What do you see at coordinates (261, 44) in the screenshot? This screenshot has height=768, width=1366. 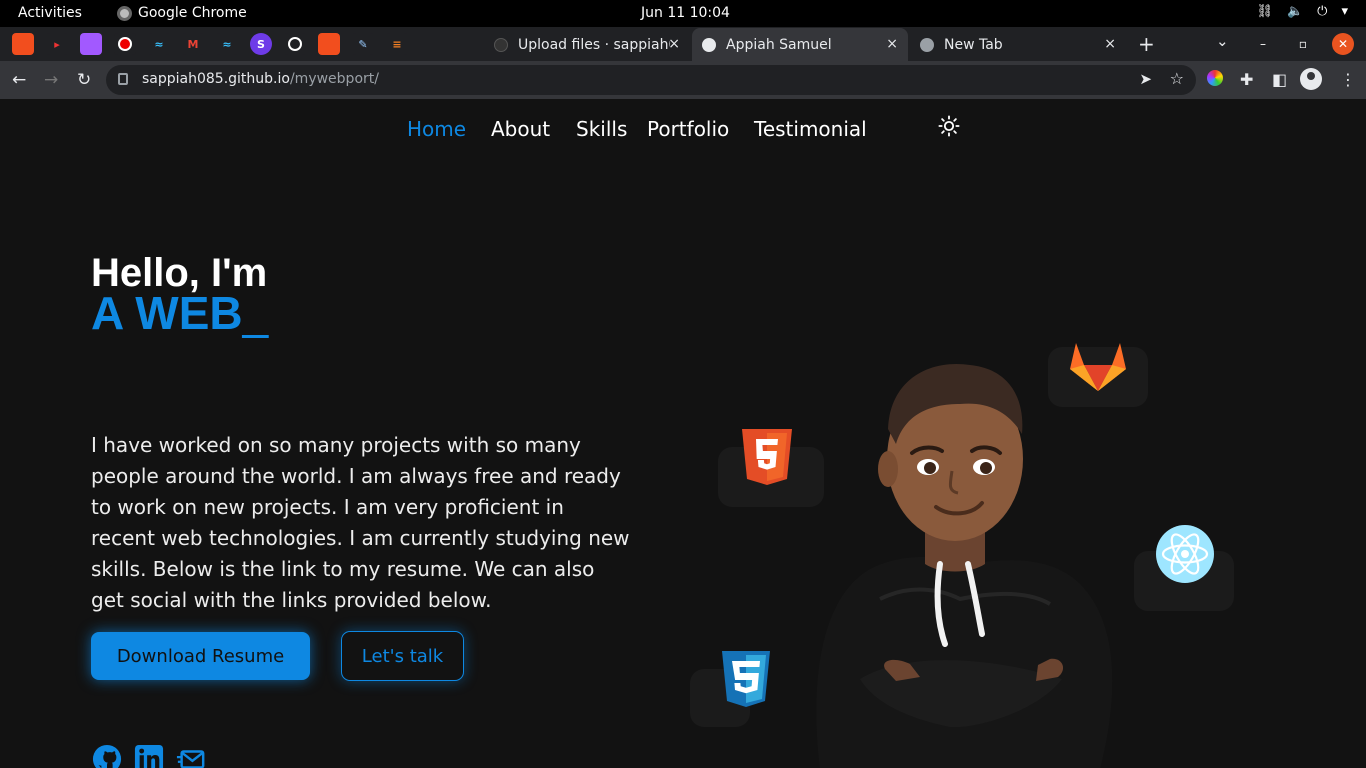 I see `s-app-icon: S` at bounding box center [261, 44].